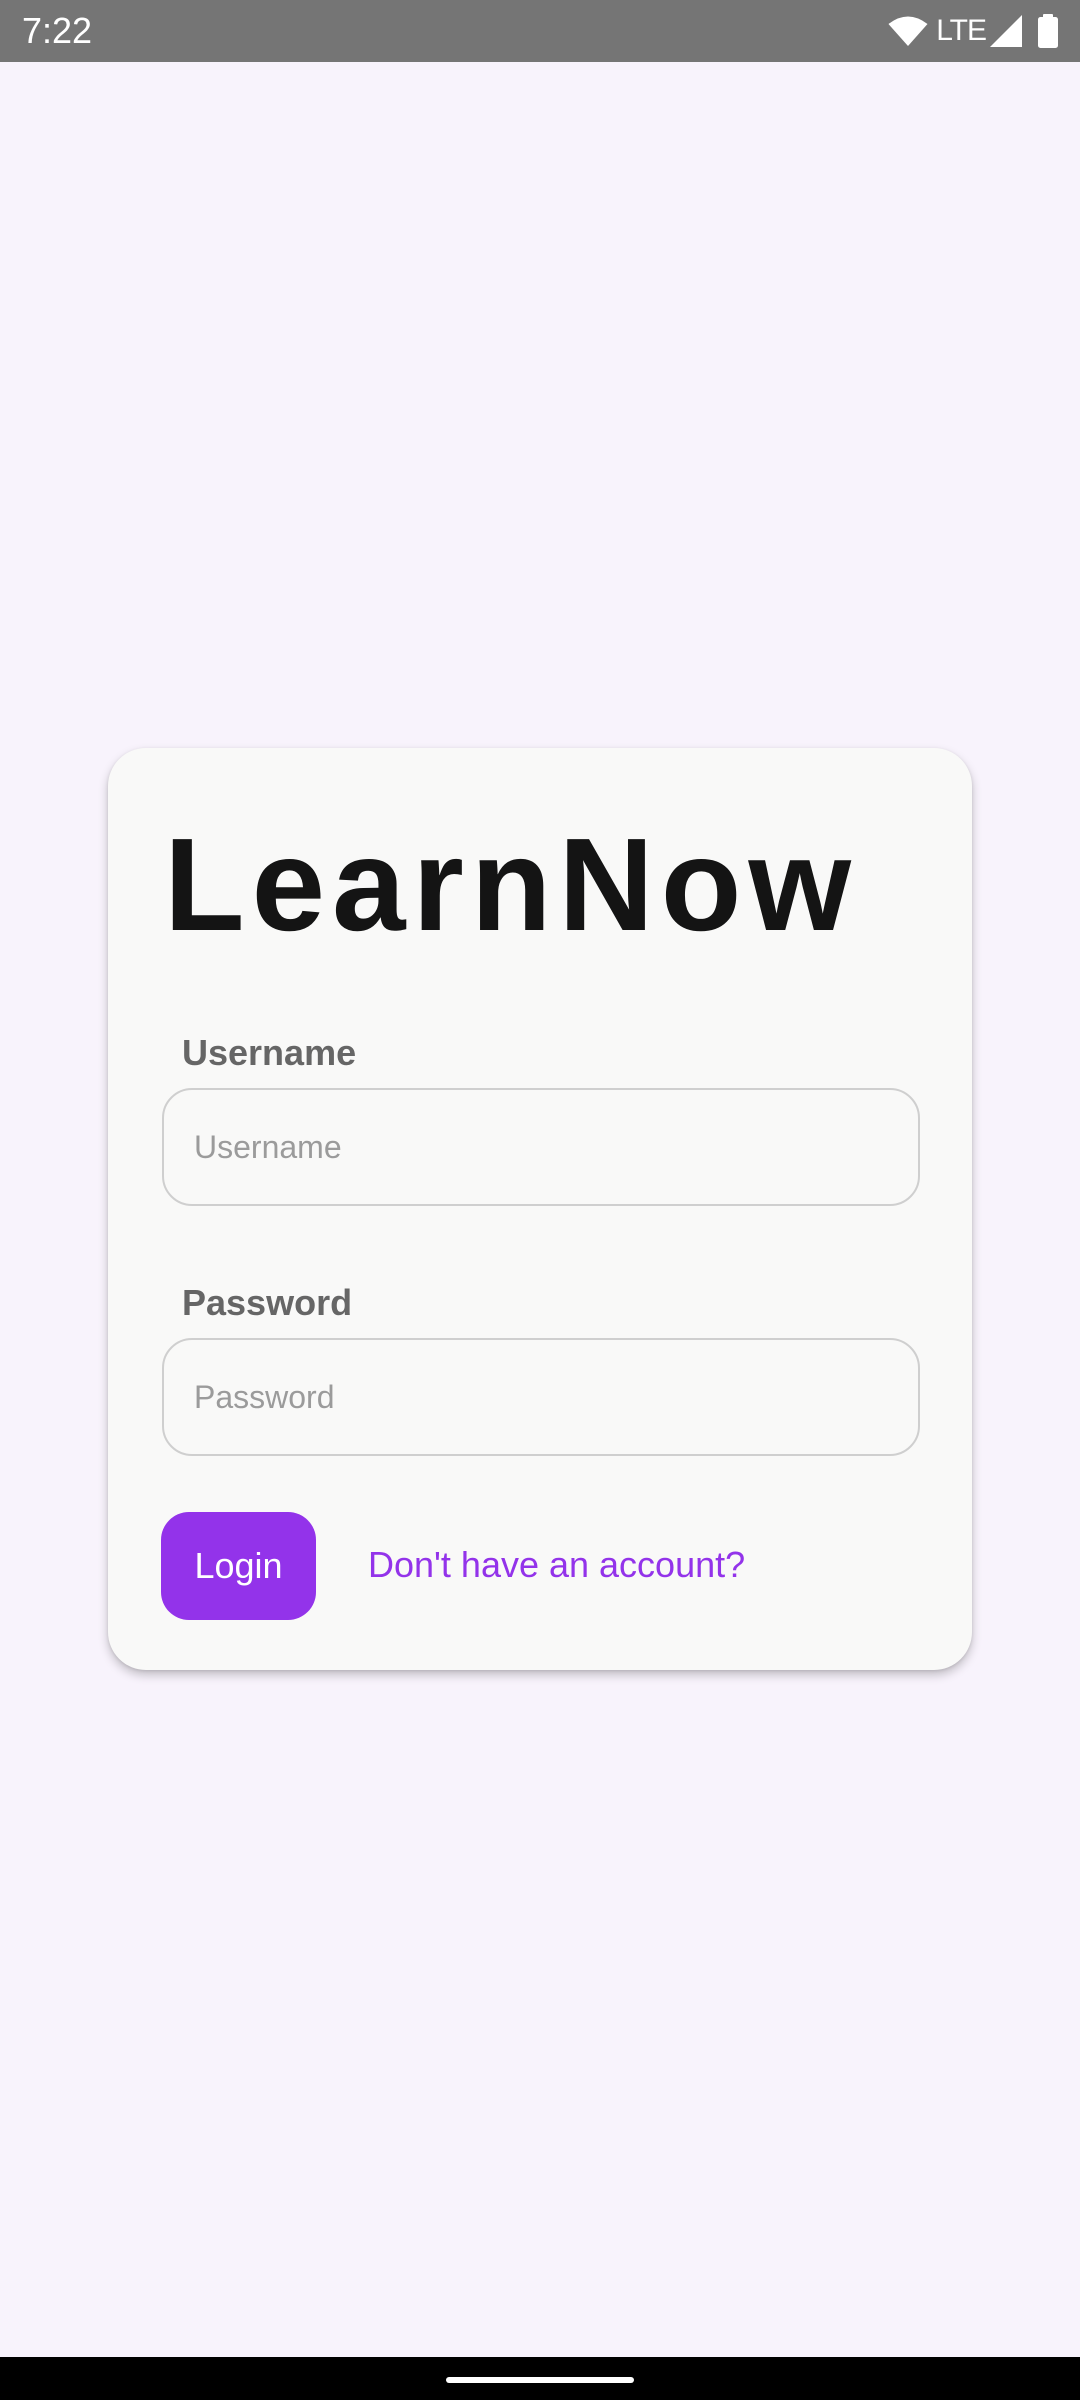  Describe the element at coordinates (541, 1147) in the screenshot. I see `username-input` at that location.